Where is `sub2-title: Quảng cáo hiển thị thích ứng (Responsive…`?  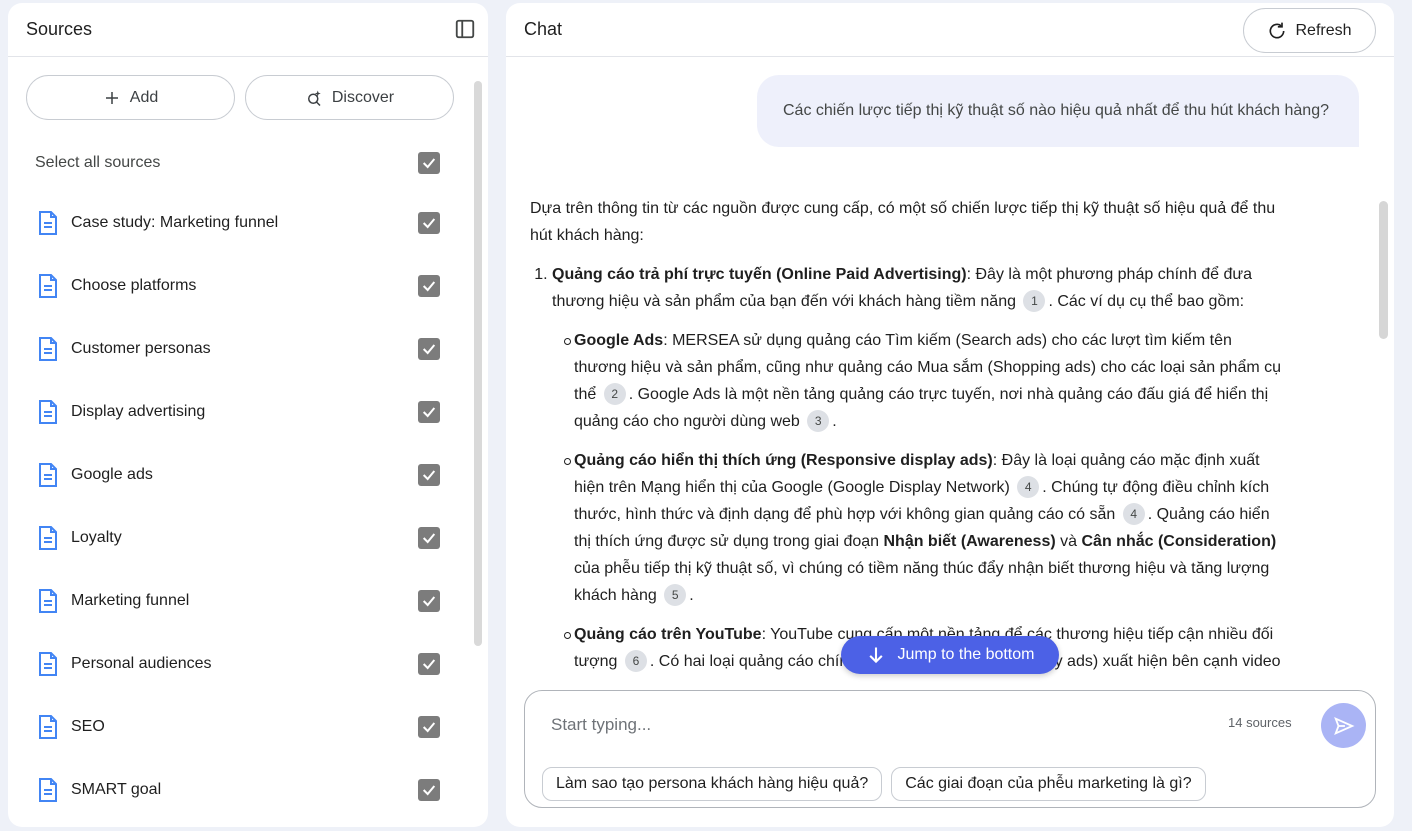
sub2-title: Quảng cáo hiển thị thích ứng (Responsive… is located at coordinates (783, 460).